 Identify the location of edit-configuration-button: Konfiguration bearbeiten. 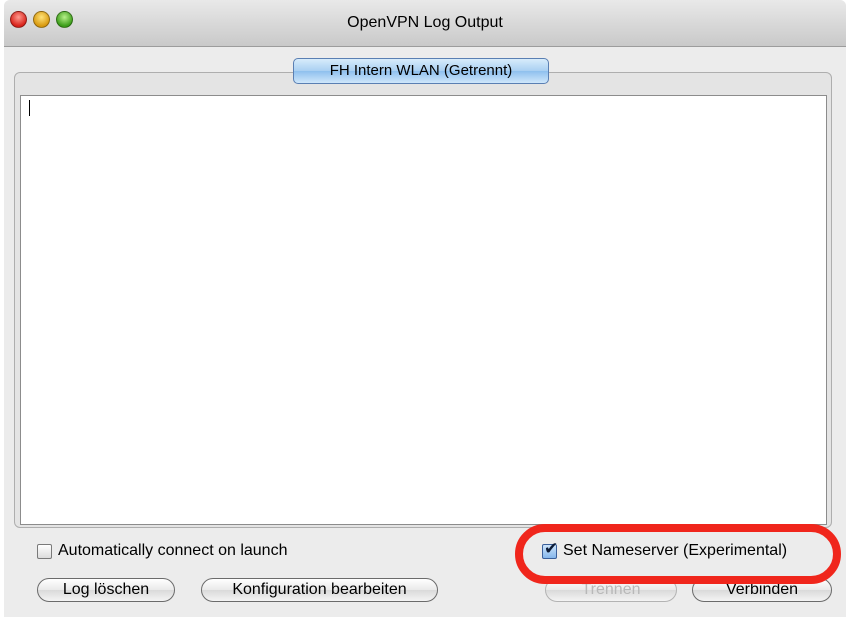
(319, 590).